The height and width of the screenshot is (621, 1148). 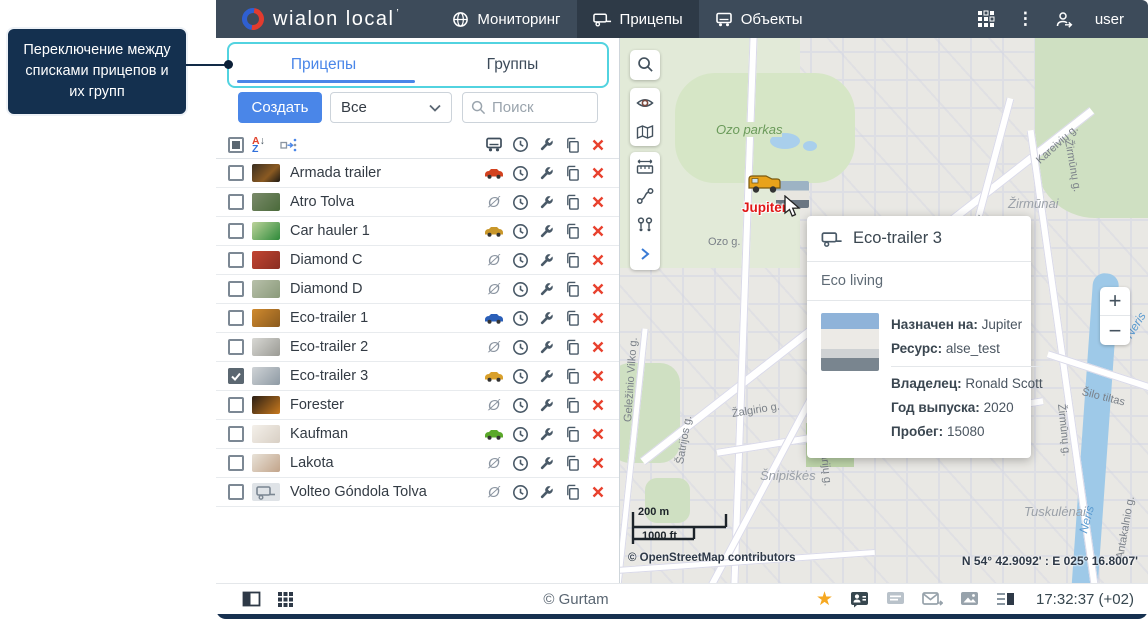 I want to click on sort-az-icon: A↓ Z, so click(x=262, y=144).